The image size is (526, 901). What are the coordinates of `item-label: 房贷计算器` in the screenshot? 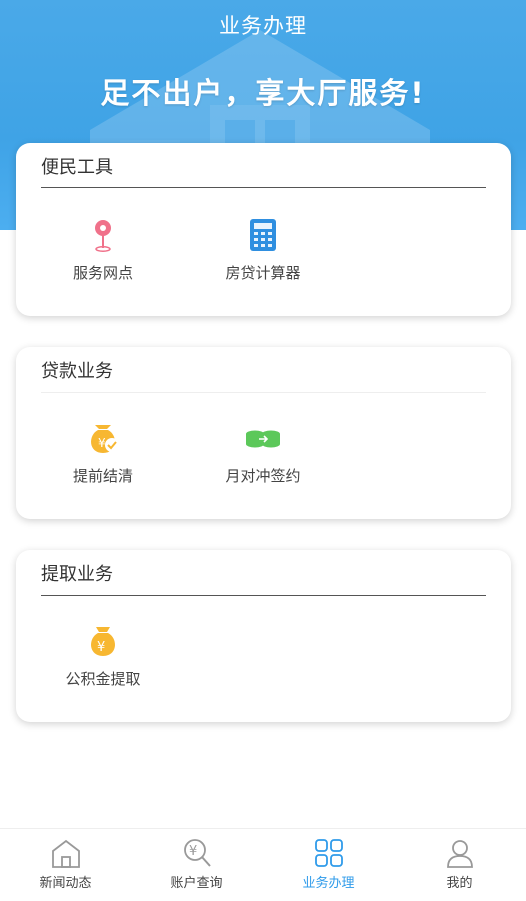 It's located at (263, 273).